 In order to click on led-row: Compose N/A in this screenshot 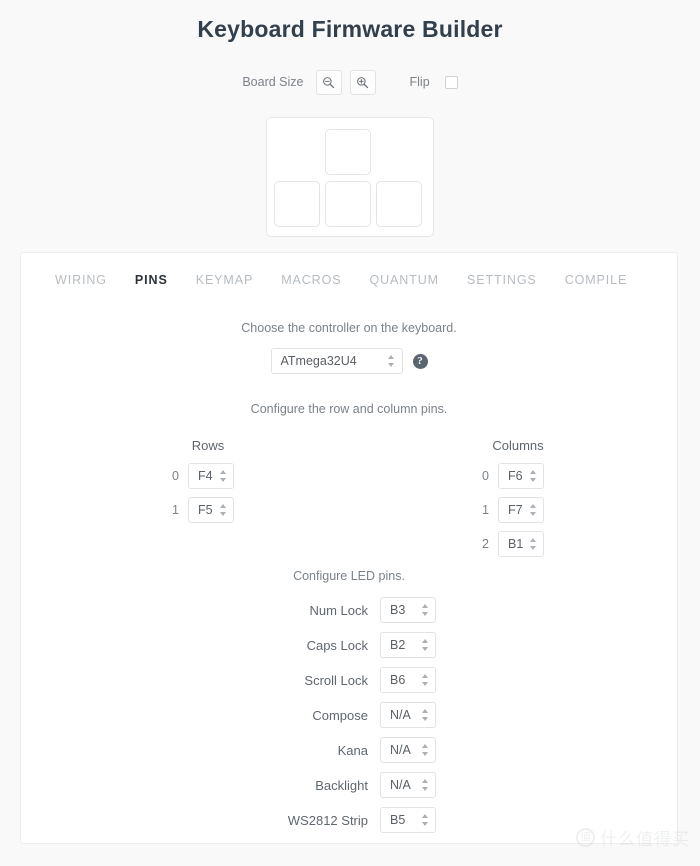, I will do `click(349, 715)`.